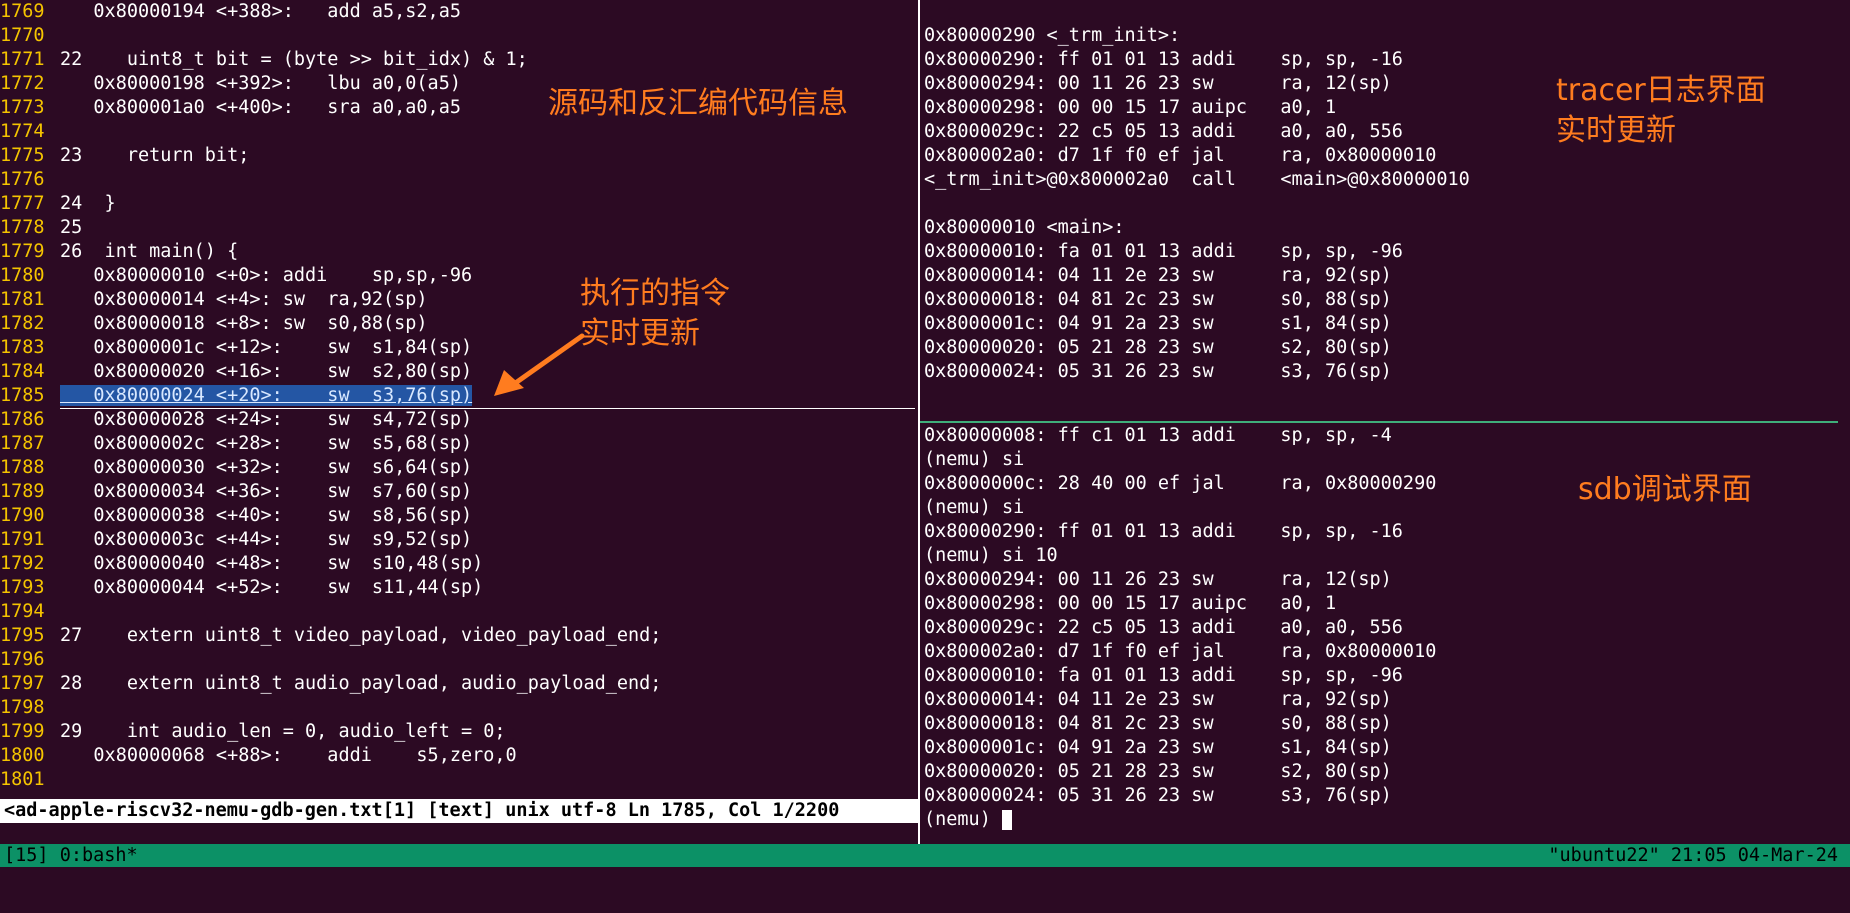 The width and height of the screenshot is (1850, 913). What do you see at coordinates (22, 155) in the screenshot?
I see `line-number: 1775` at bounding box center [22, 155].